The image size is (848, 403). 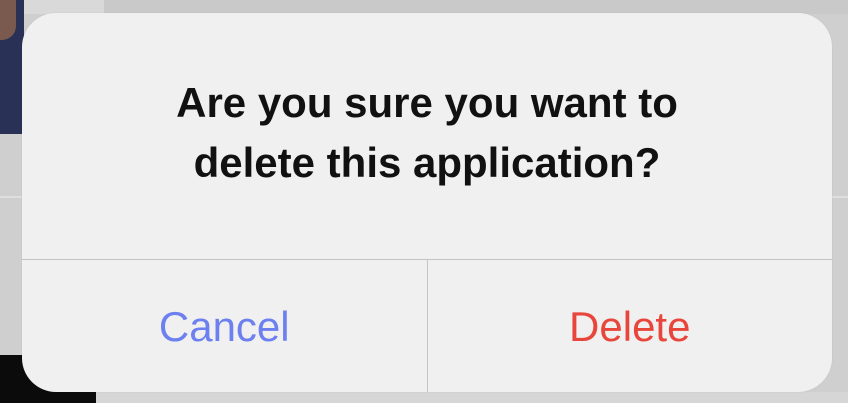 I want to click on background-bottom-fragment, so click(x=472, y=397).